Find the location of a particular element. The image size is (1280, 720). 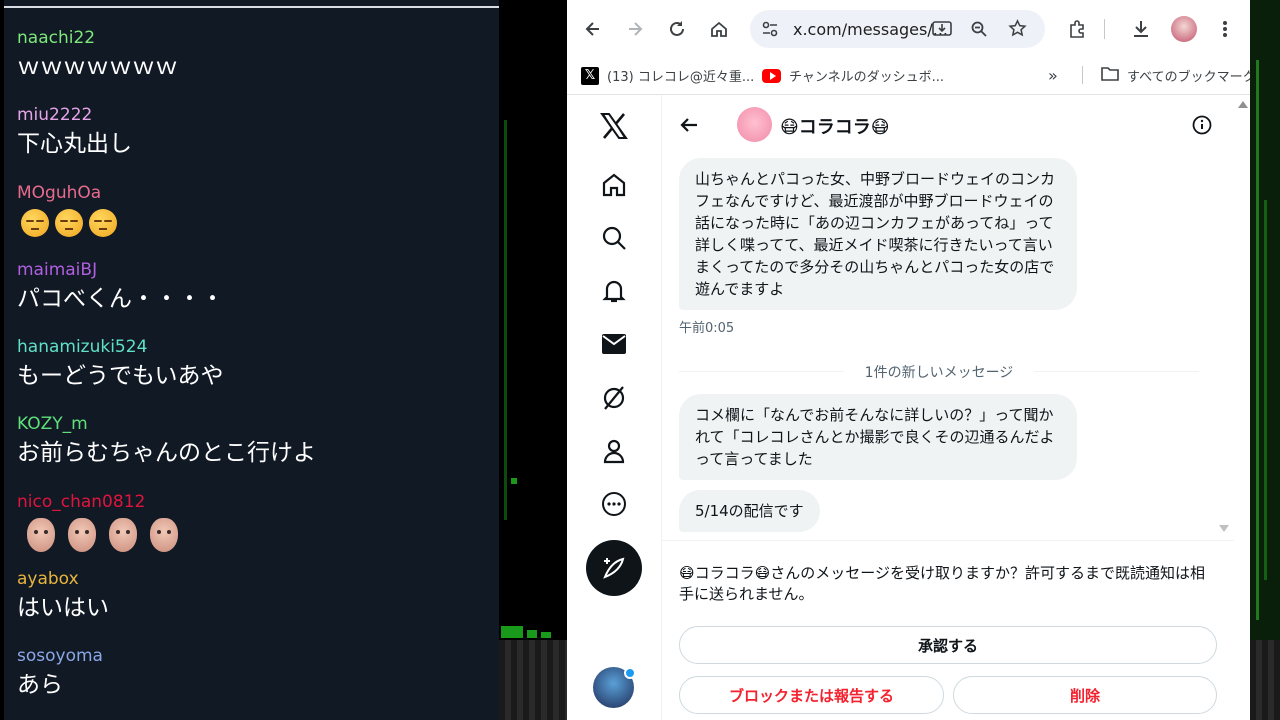

chat-text: あら is located at coordinates (40, 685).